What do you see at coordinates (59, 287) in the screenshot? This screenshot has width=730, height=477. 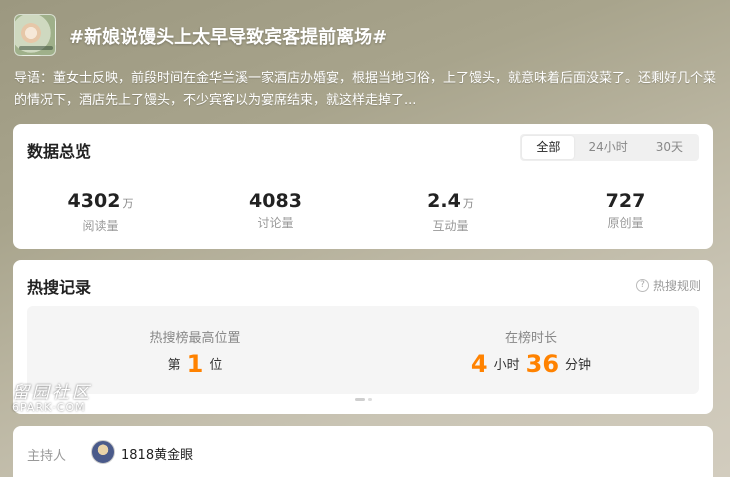 I see `hot-search-title: 热搜记录` at bounding box center [59, 287].